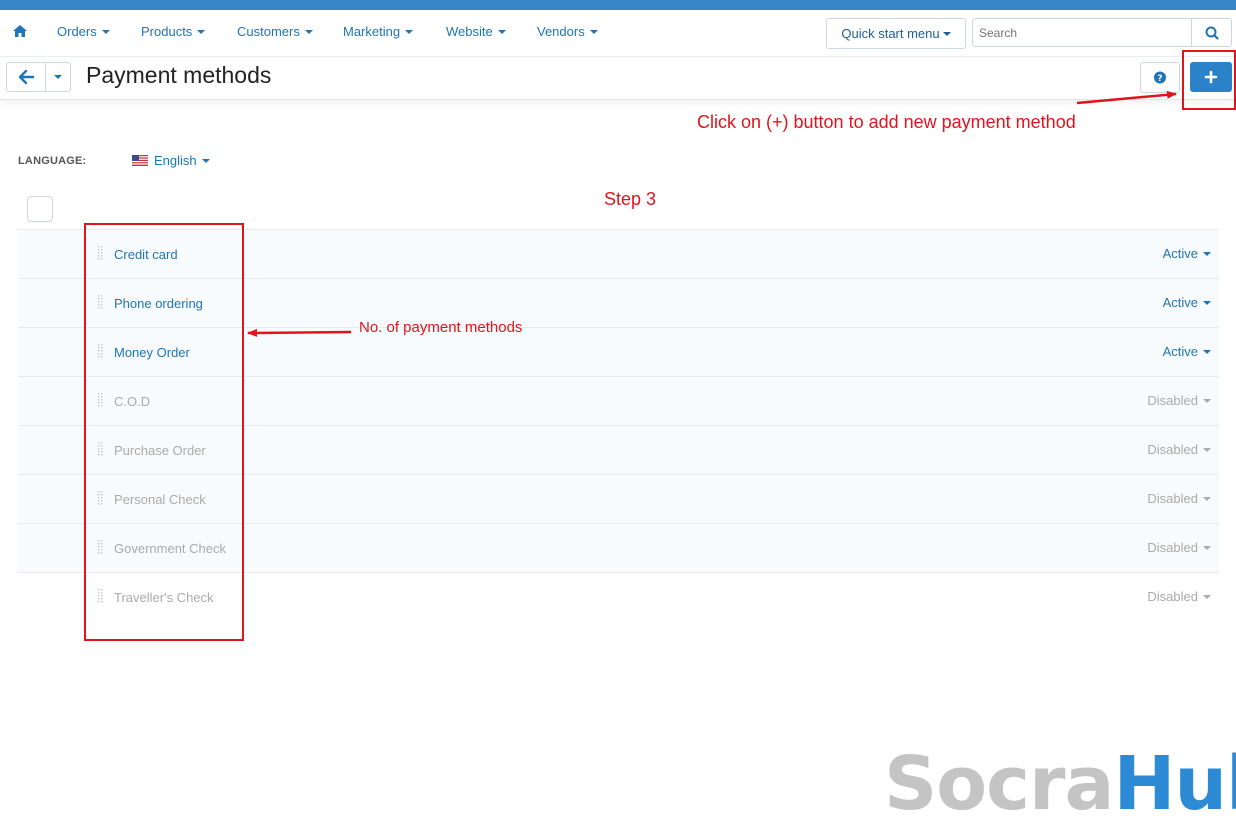 This screenshot has height=827, width=1236. Describe the element at coordinates (561, 31) in the screenshot. I see `nav-vendors-label: Vendors` at that location.